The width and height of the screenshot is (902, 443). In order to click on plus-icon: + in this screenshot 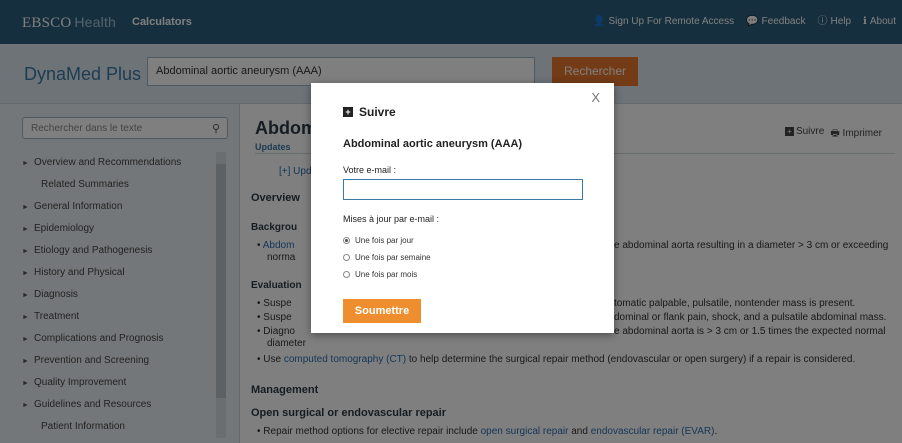, I will do `click(348, 112)`.